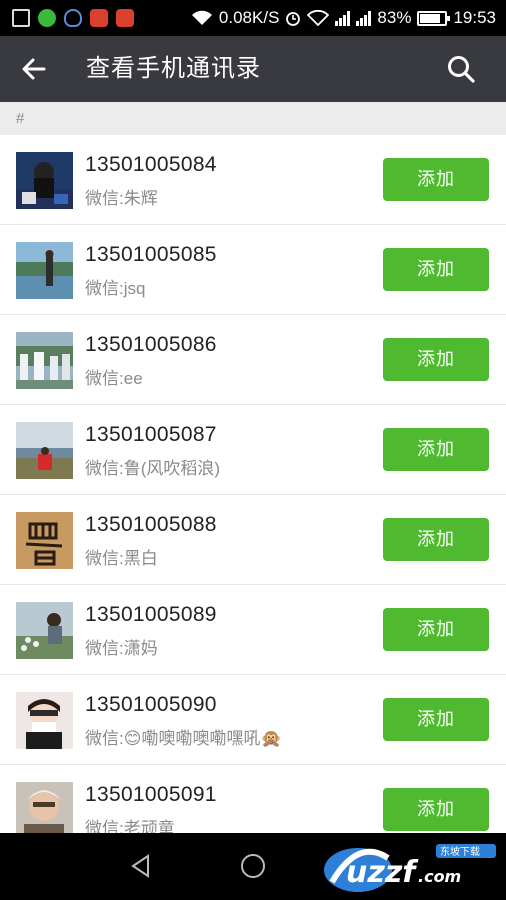  Describe the element at coordinates (130, 826) in the screenshot. I see `contact-wechat: 微信:老顽童` at that location.